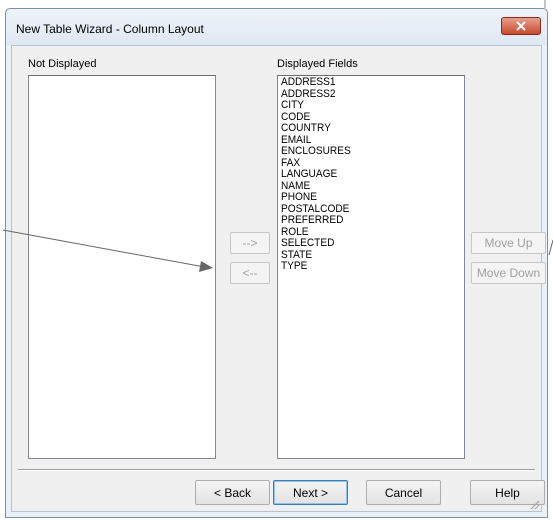 Image resolution: width=553 pixels, height=521 pixels. I want to click on next-button: Next >, so click(310, 492).